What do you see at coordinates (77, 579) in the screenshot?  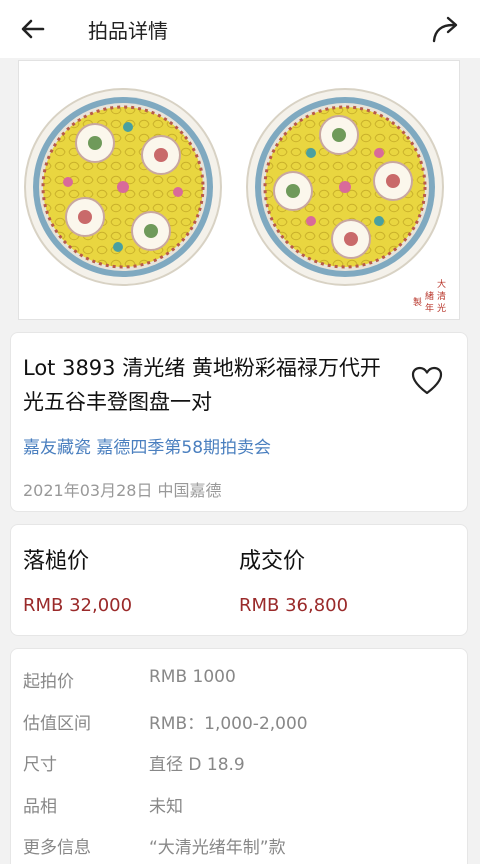 I see `hammer-price: 落槌价 RMB 32,000` at bounding box center [77, 579].